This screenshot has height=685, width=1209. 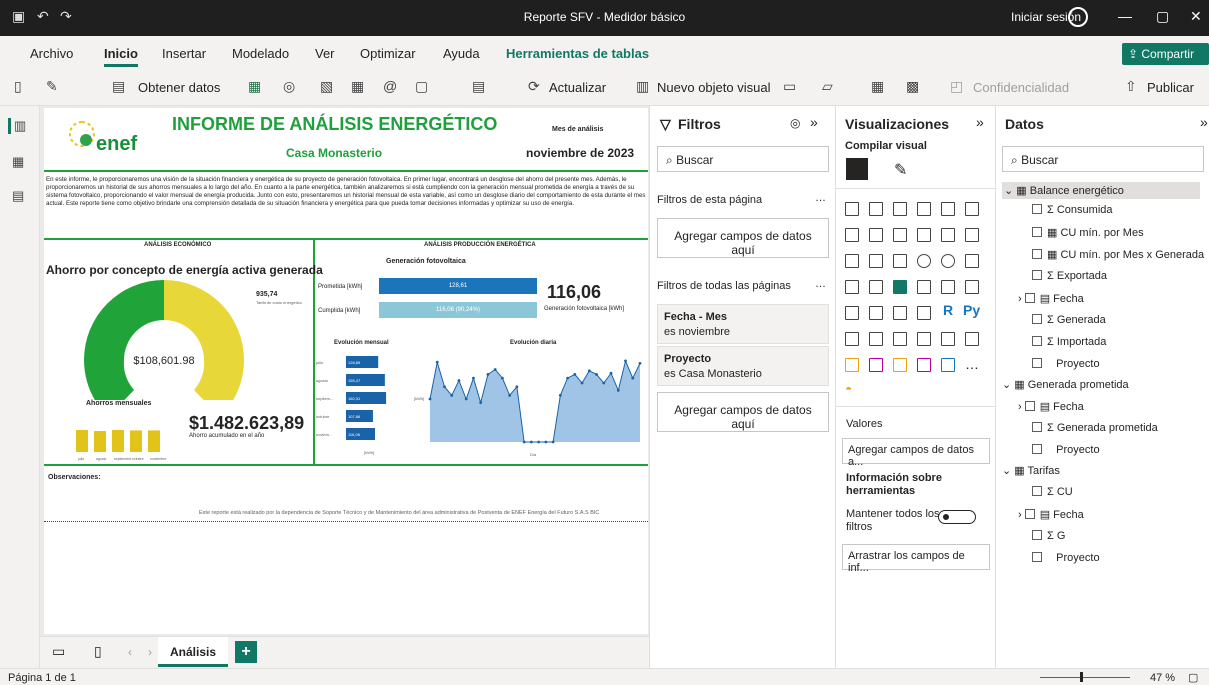 I want to click on quick-measure-icon: ▩, so click(x=914, y=86).